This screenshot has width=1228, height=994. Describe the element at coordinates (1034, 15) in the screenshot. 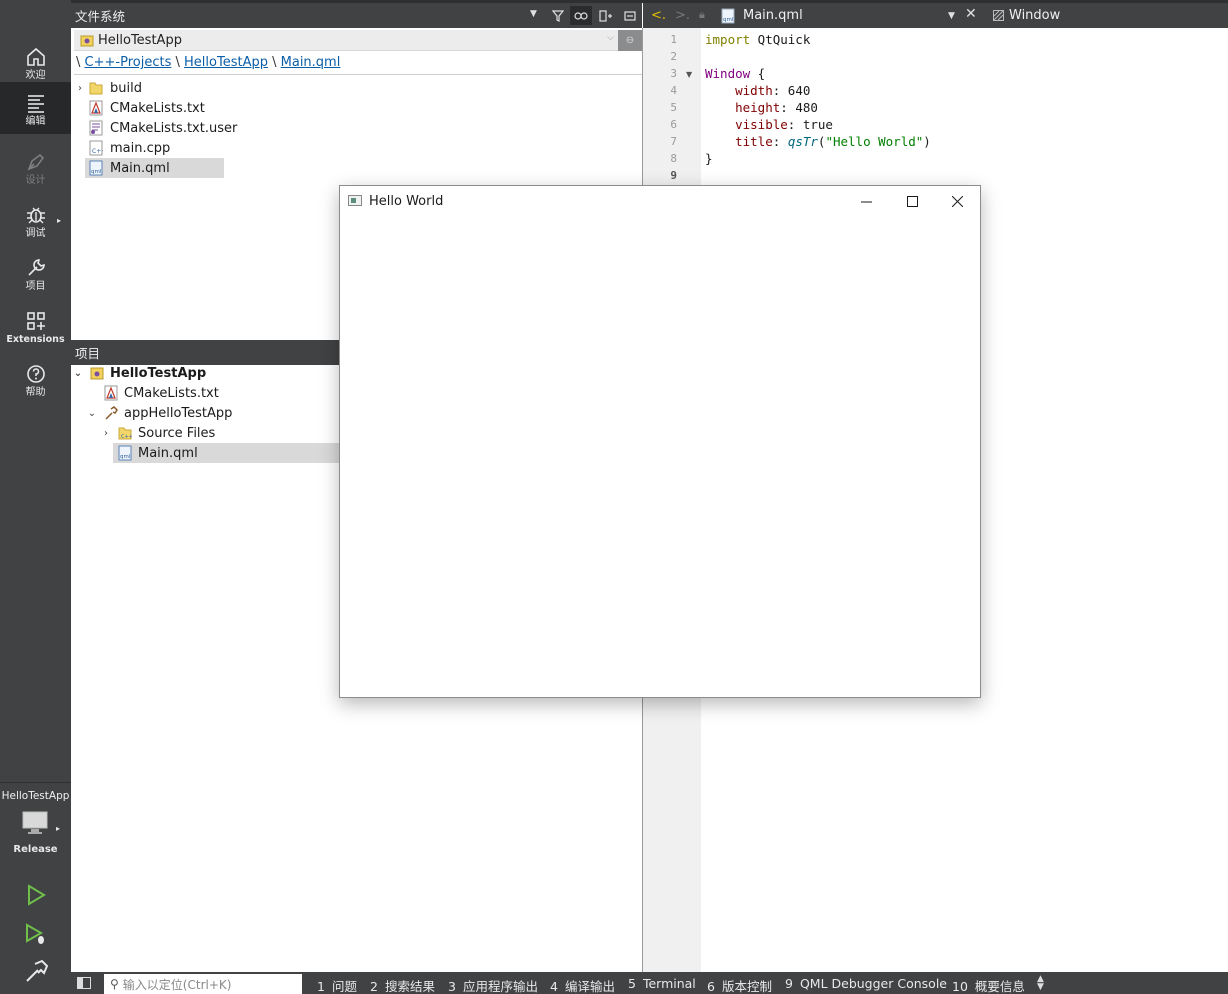

I see `symbol-selector: Window` at that location.